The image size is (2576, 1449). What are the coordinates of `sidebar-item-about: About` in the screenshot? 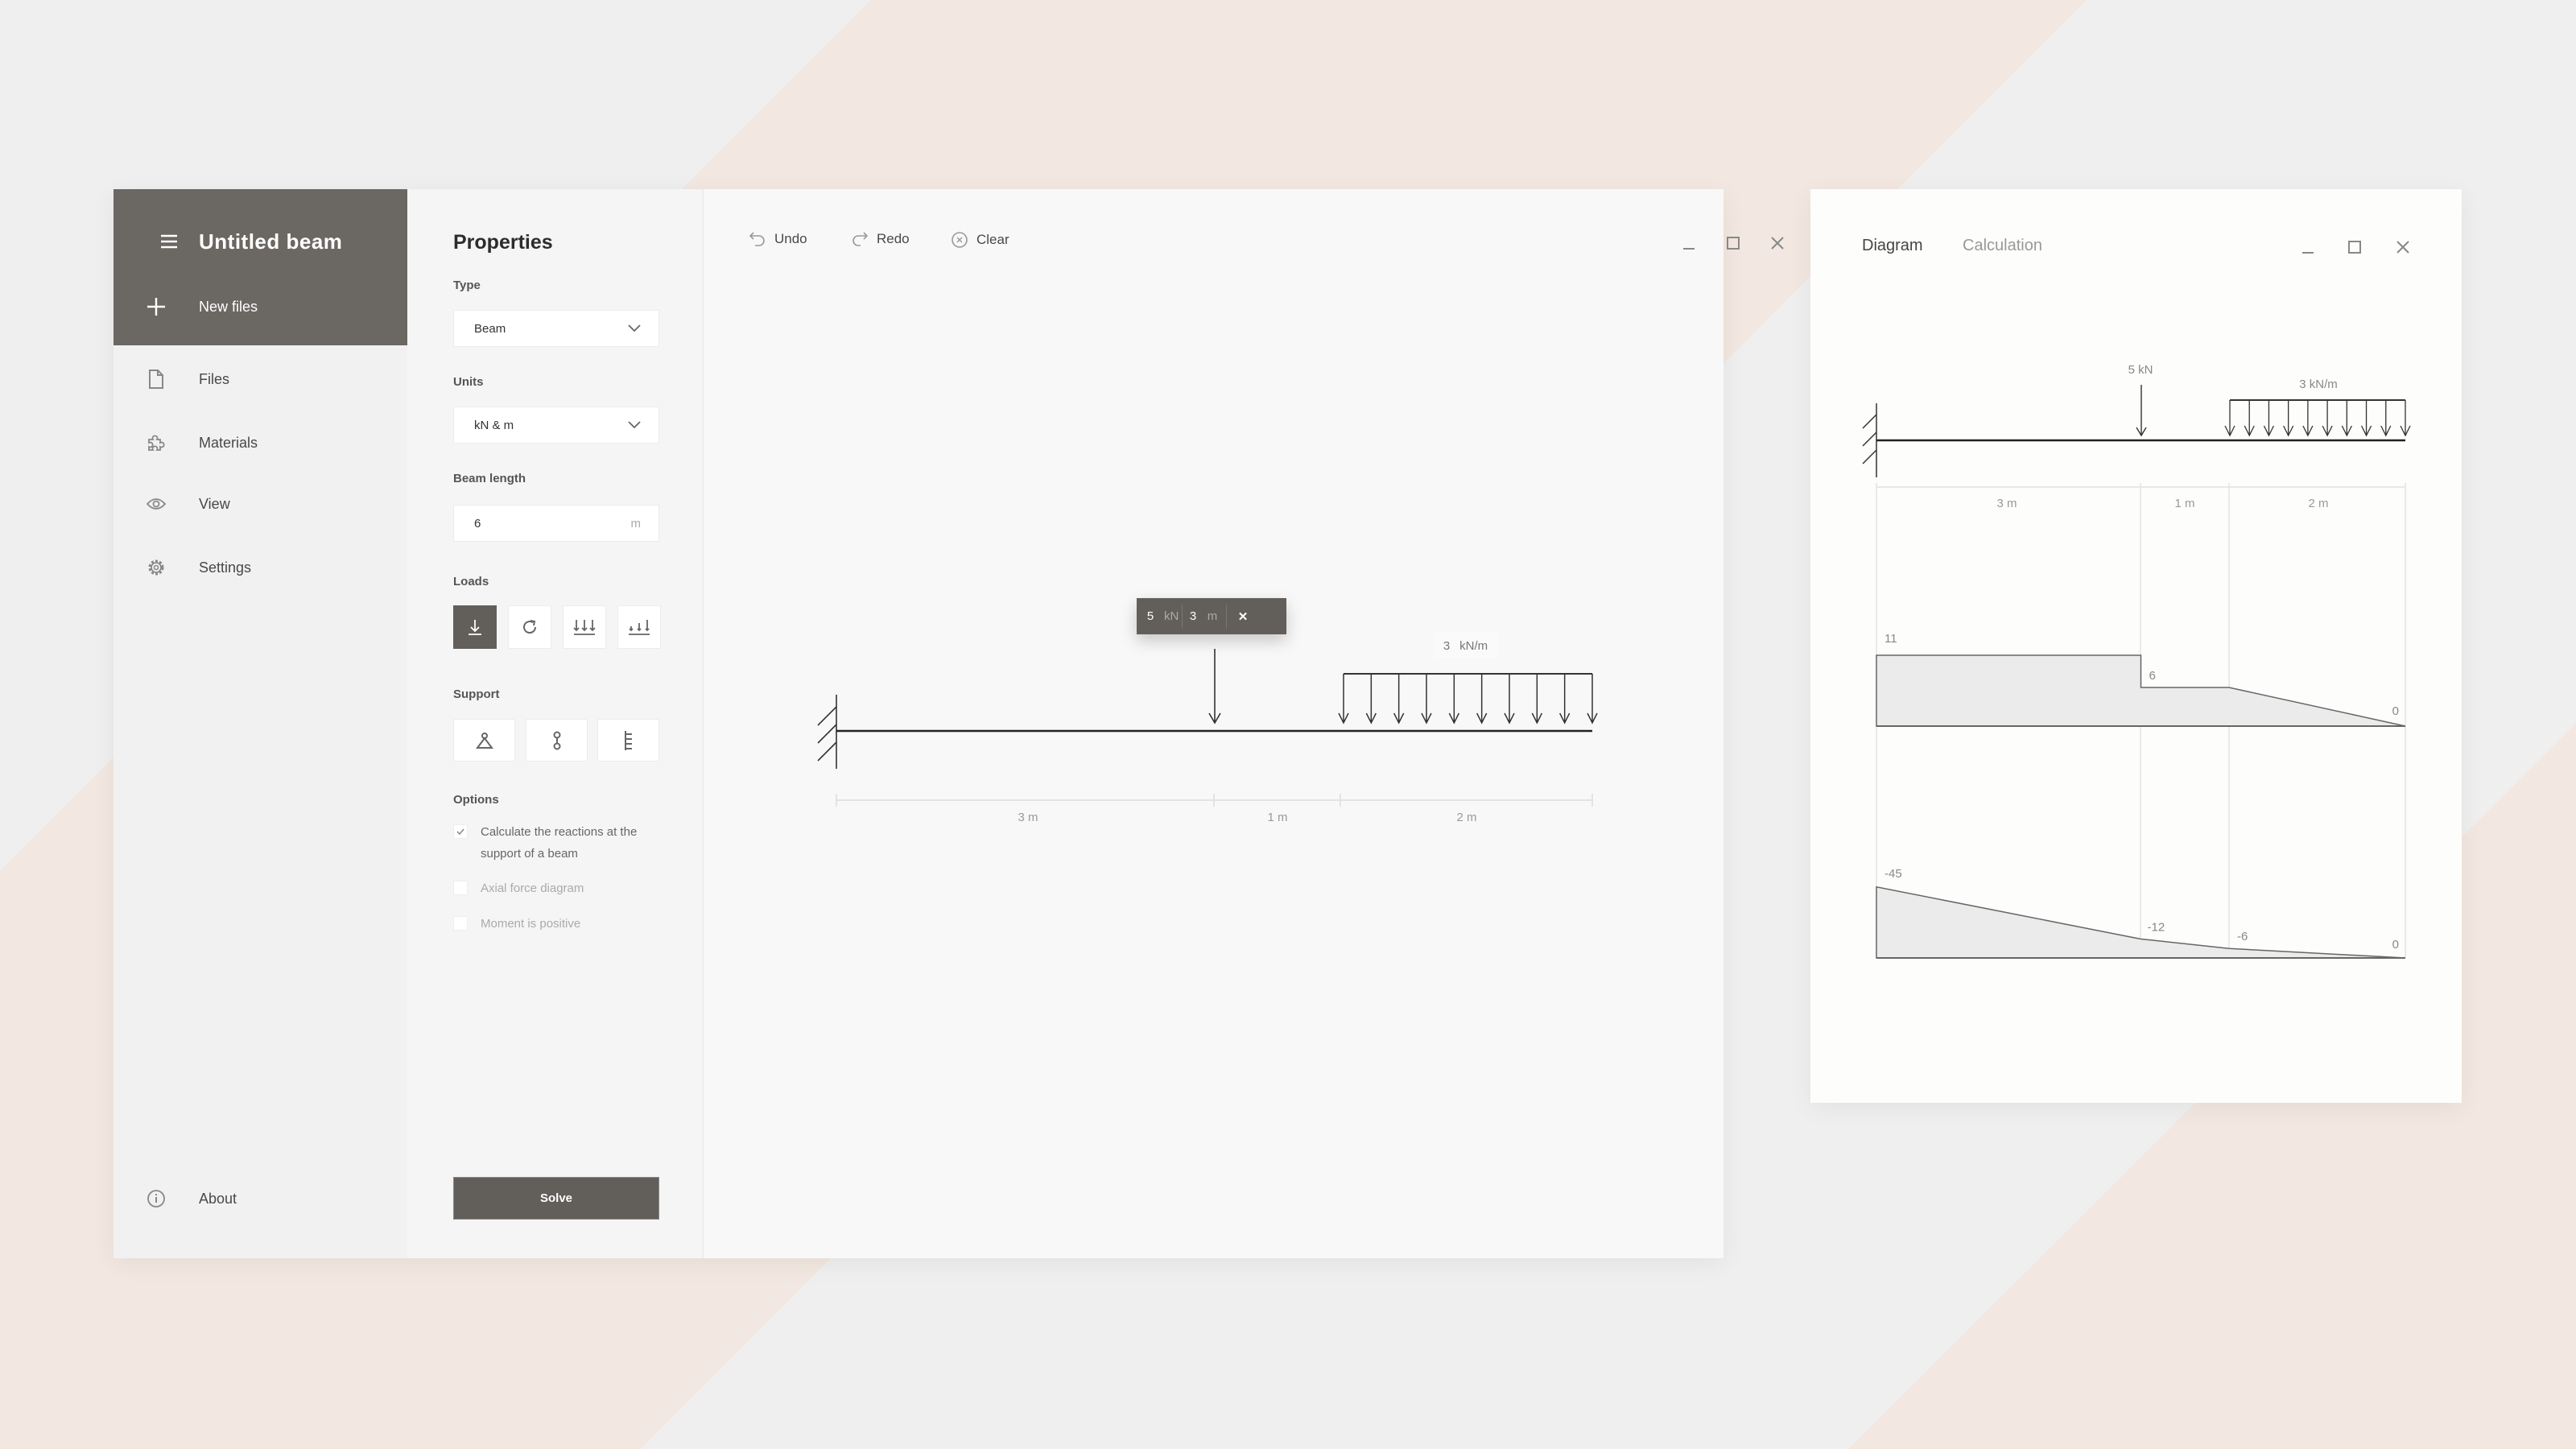 It's located at (260, 1198).